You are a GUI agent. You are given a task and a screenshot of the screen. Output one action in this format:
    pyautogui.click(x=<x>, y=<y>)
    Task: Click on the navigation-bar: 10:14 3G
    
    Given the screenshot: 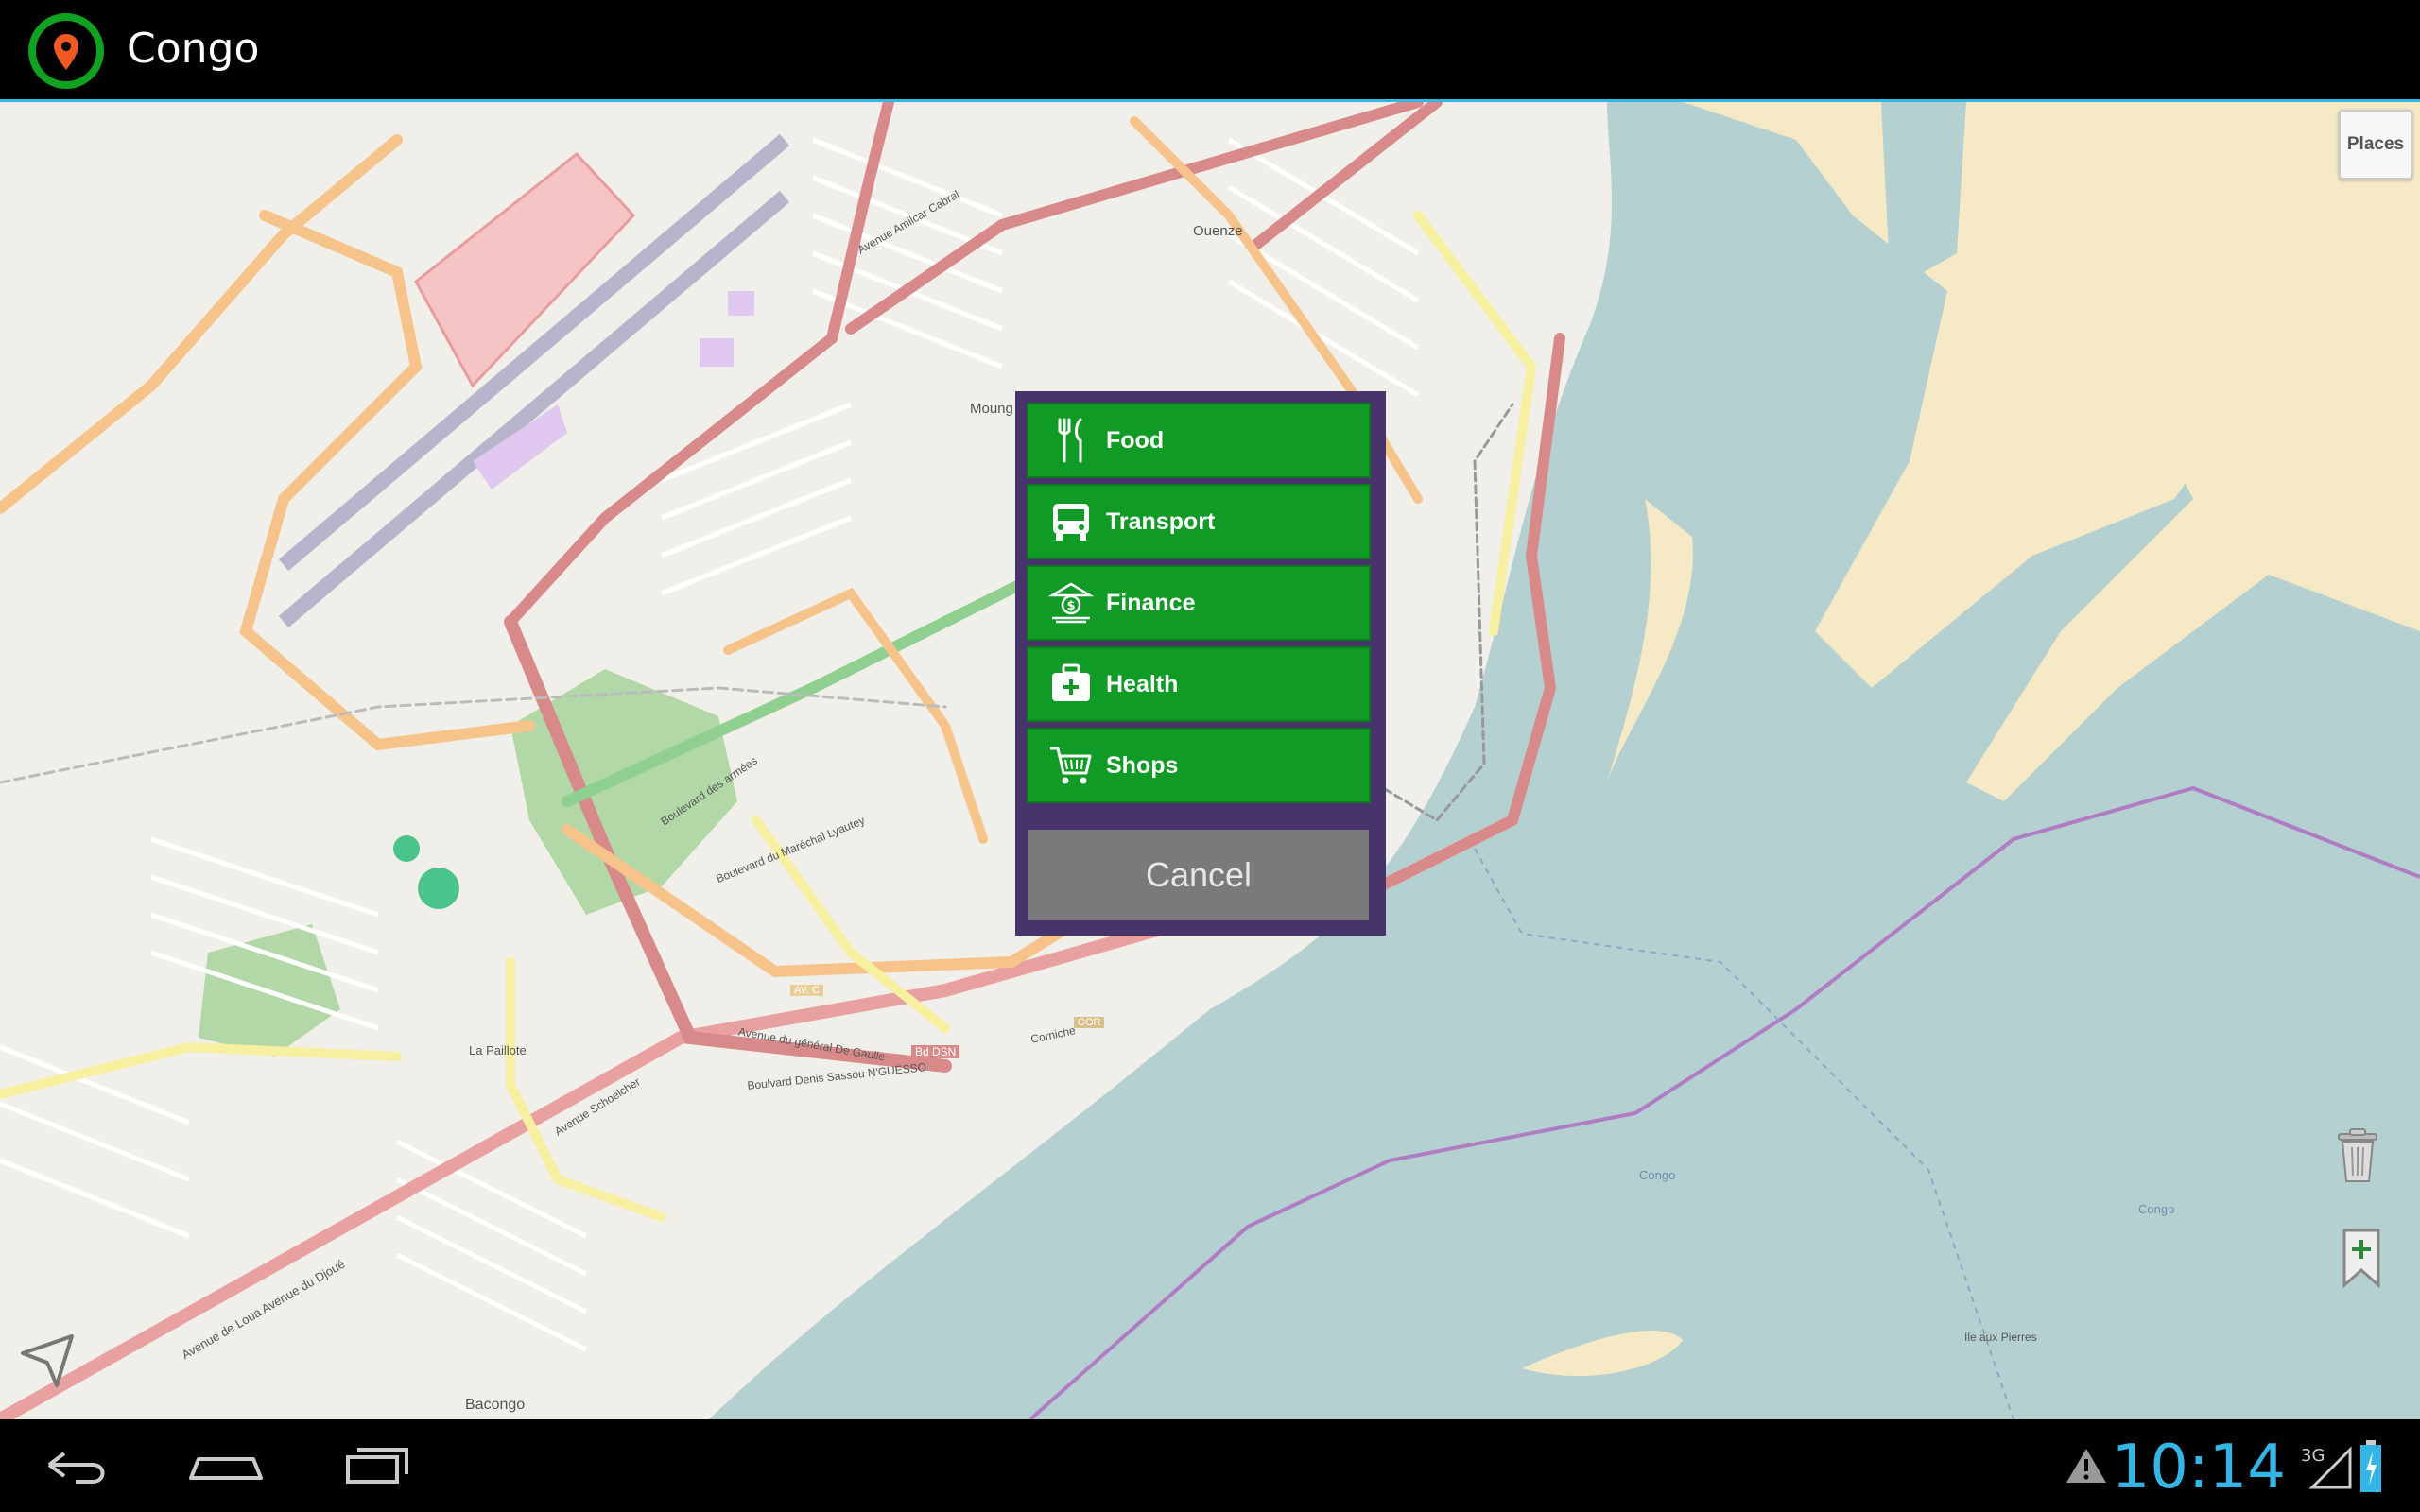 What is the action you would take?
    pyautogui.click(x=1210, y=1465)
    